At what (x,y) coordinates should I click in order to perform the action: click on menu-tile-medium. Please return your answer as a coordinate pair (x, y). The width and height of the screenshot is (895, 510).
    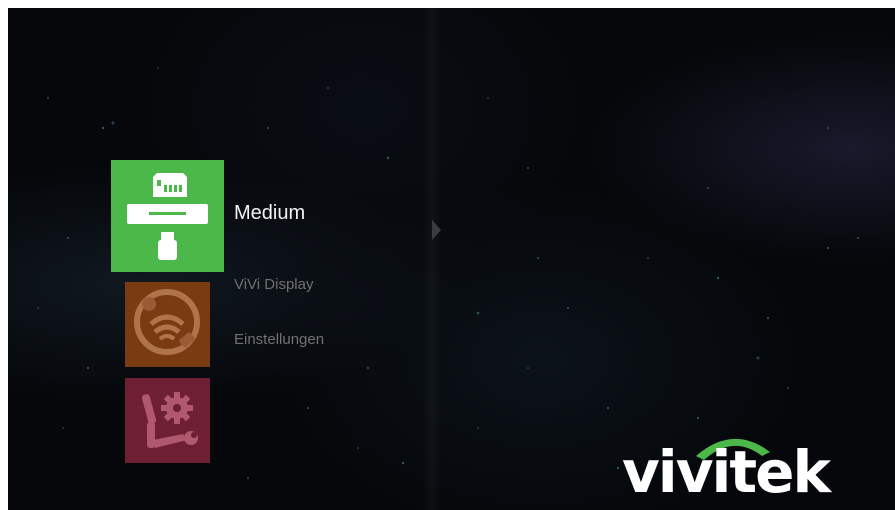
    Looking at the image, I should click on (167, 216).